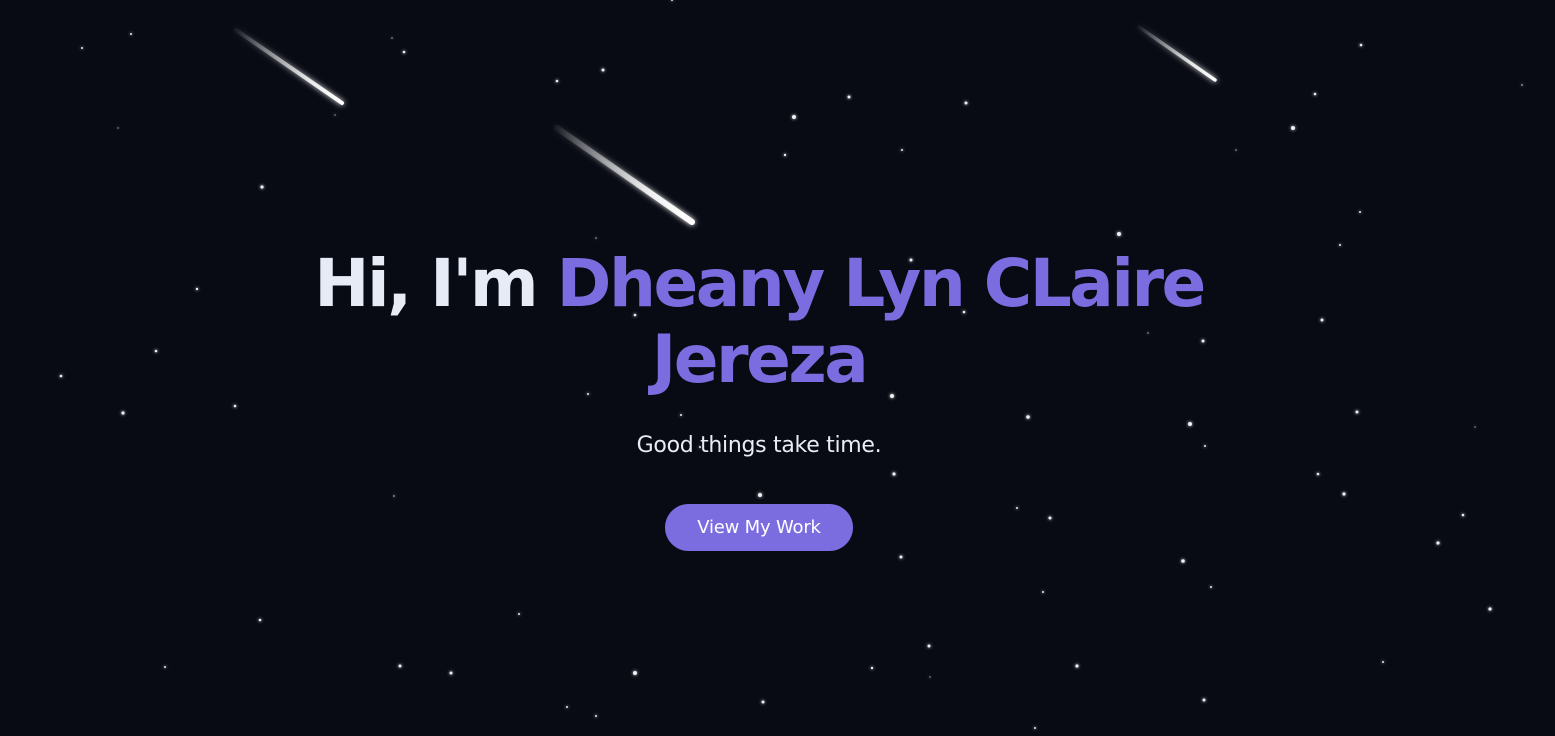 The height and width of the screenshot is (736, 1555). I want to click on hero-heading: Hi, I'm Dheany Lyn CLaire Jereza, so click(759, 322).